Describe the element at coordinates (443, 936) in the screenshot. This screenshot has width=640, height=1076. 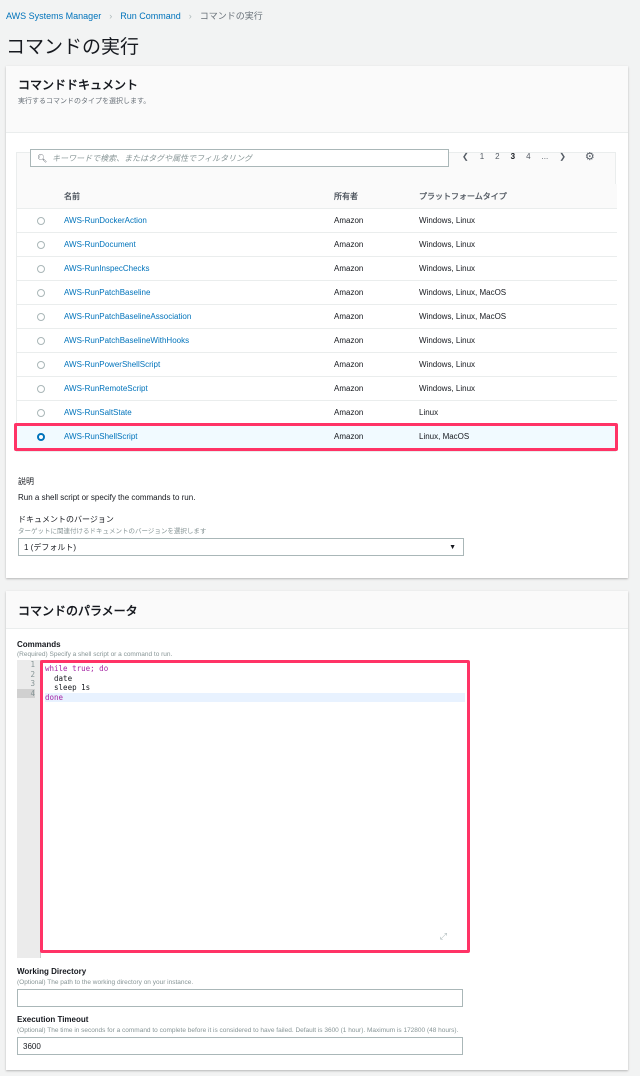
I see `expand-icon: ⤢` at that location.